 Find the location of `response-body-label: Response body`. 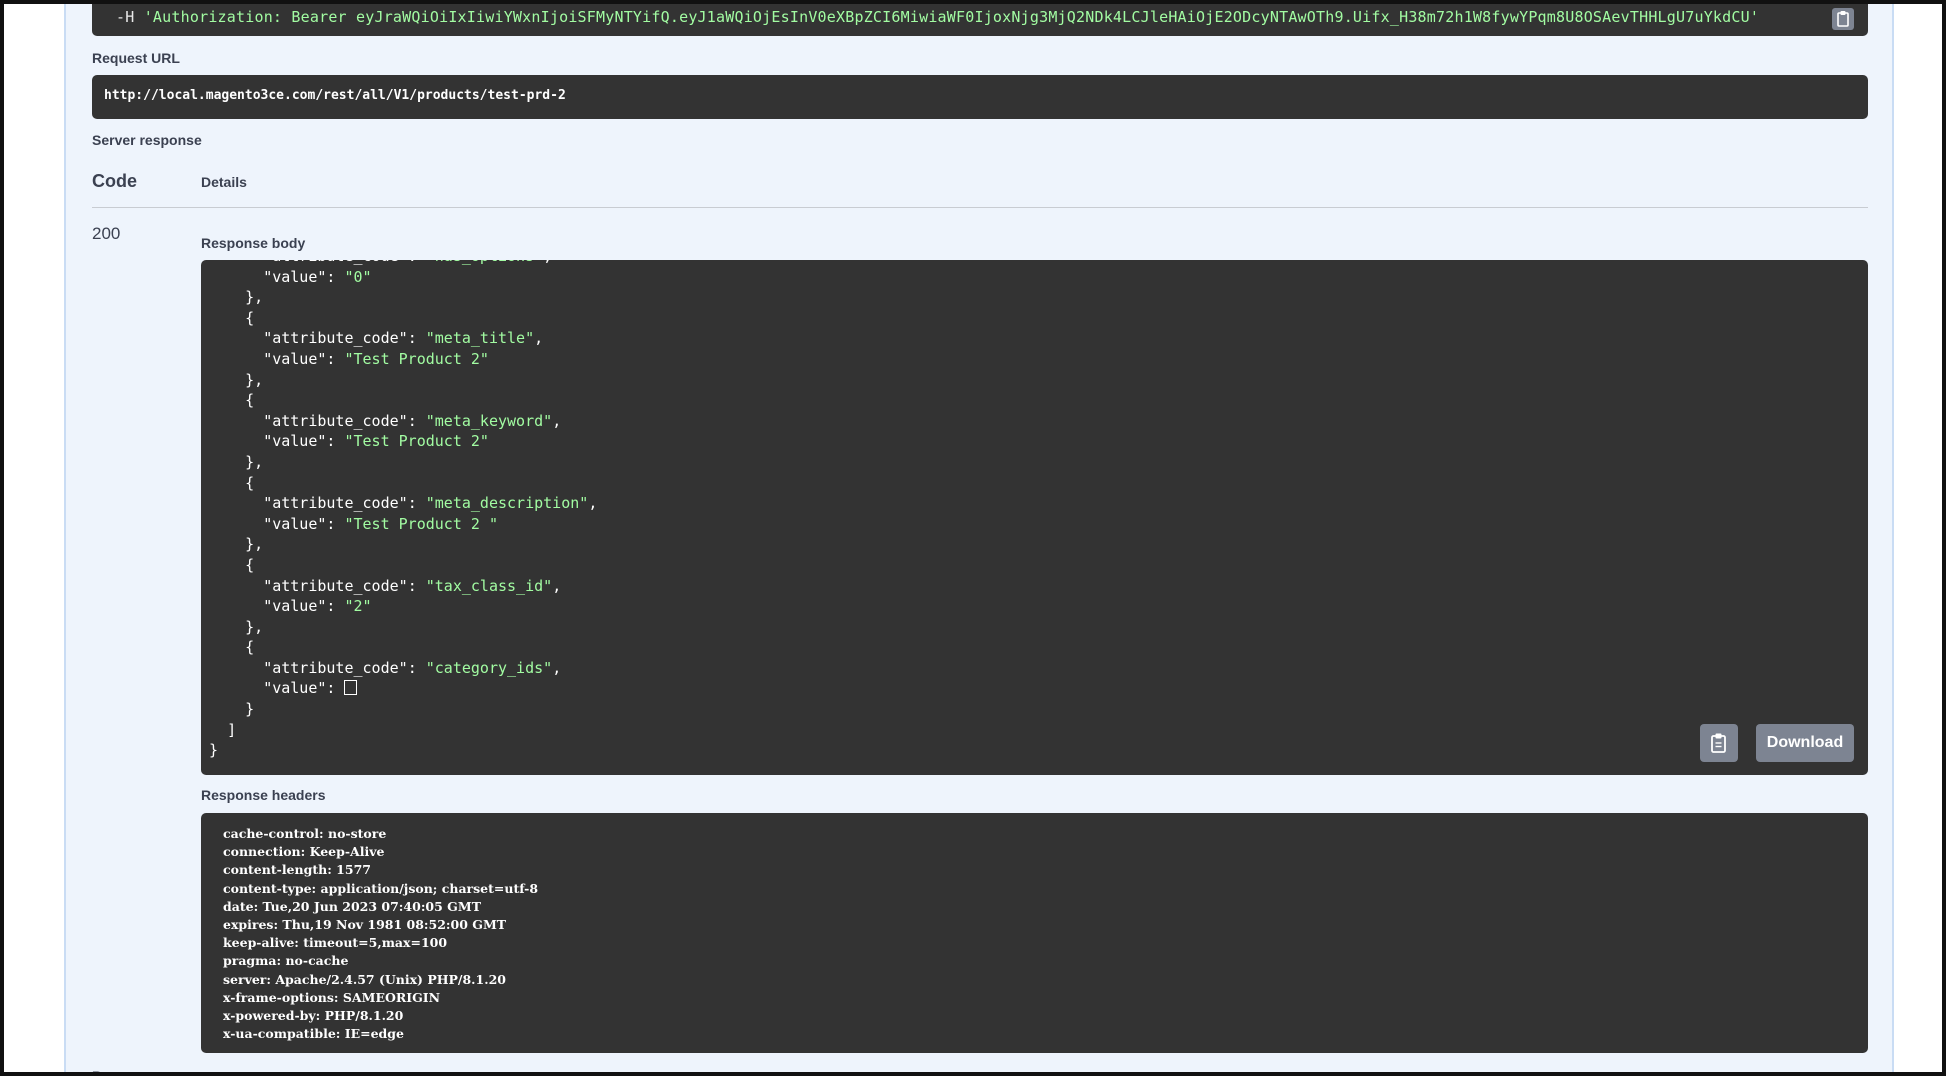

response-body-label: Response body is located at coordinates (253, 243).